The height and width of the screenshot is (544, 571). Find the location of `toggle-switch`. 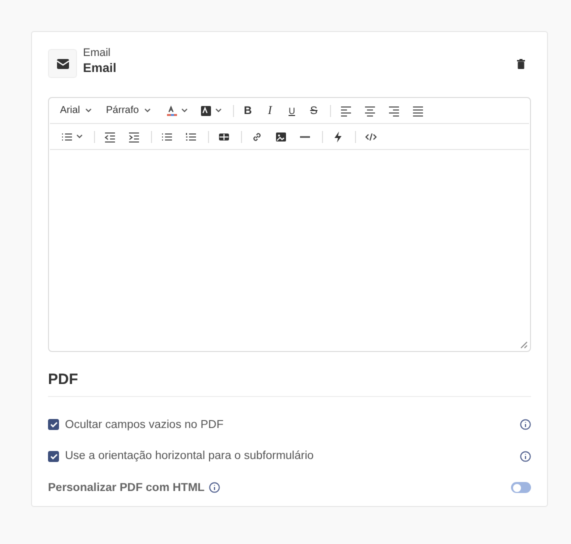

toggle-switch is located at coordinates (521, 488).